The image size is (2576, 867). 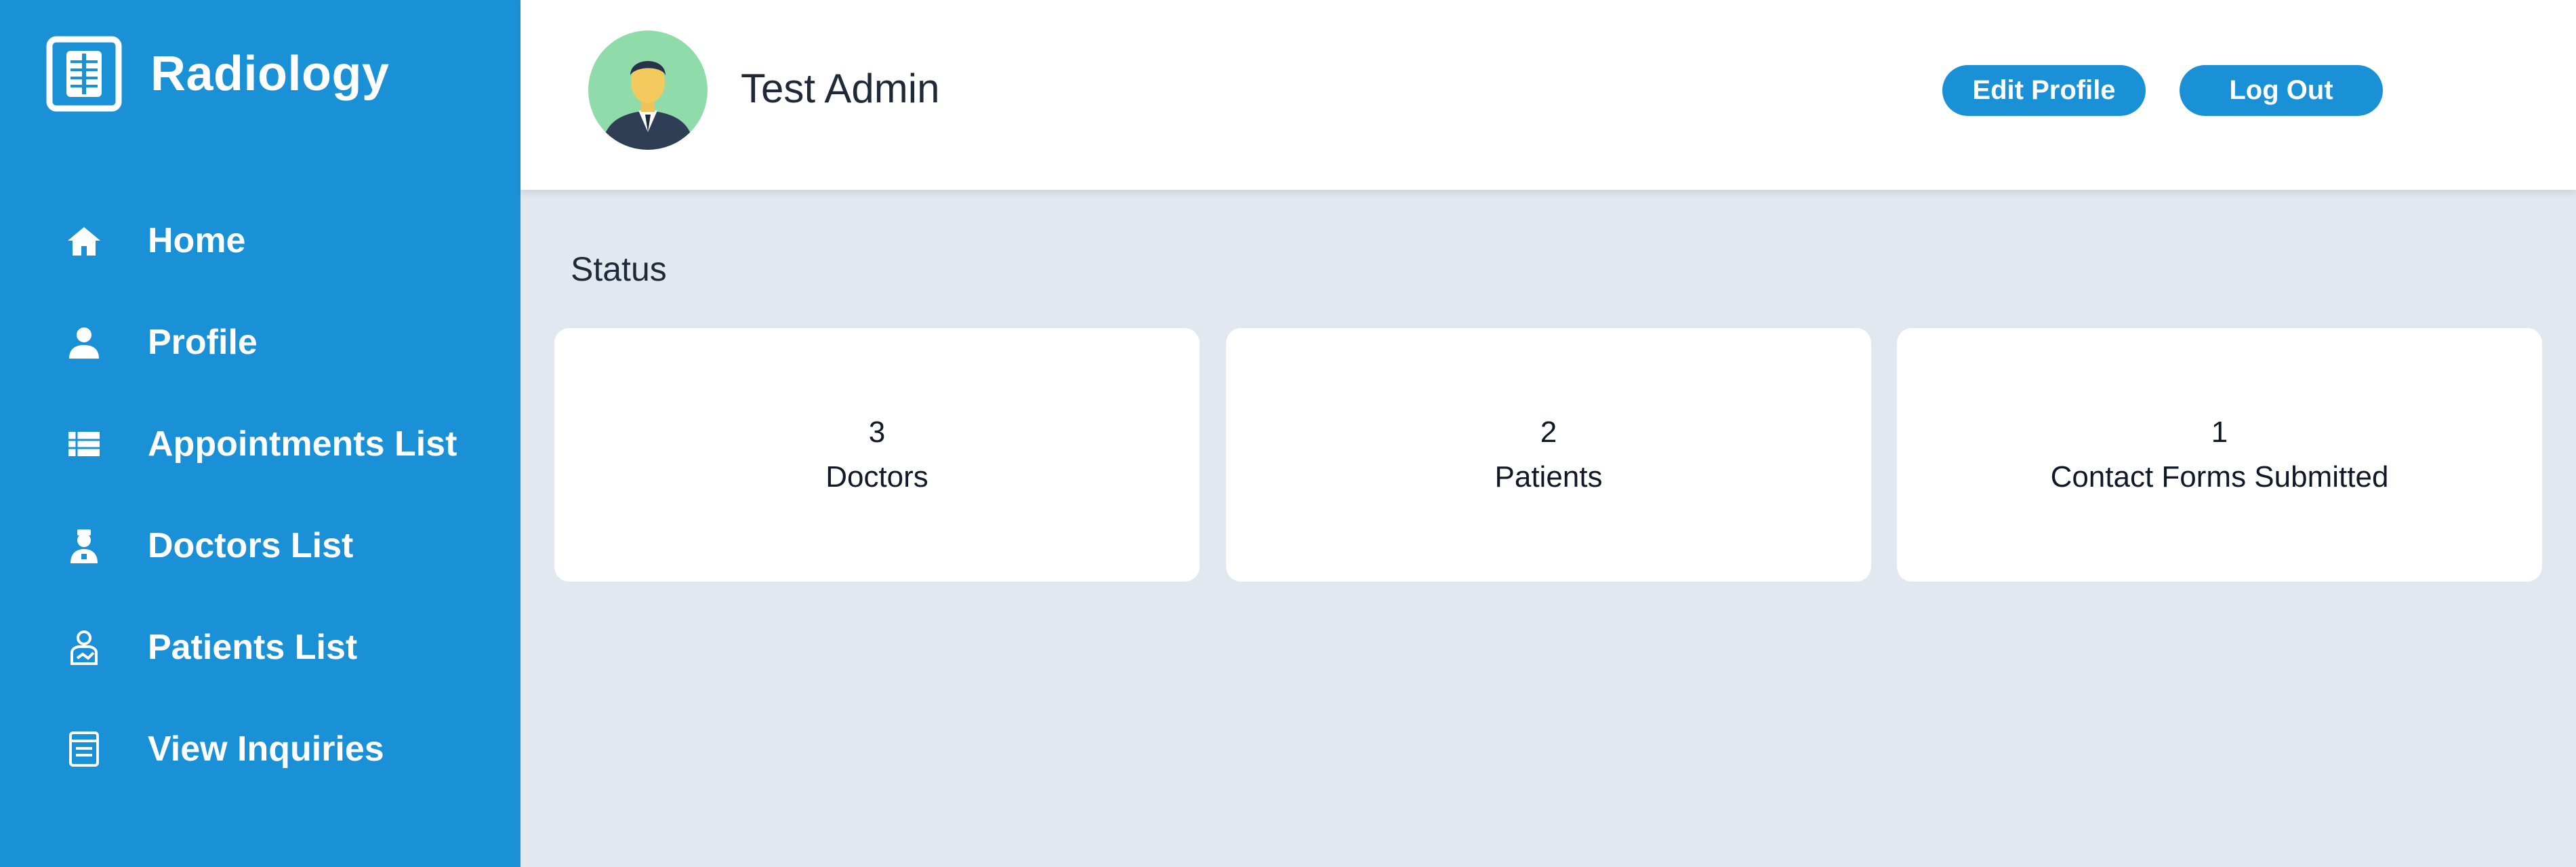 I want to click on edit-profile-button: Edit Profile, so click(x=2044, y=90).